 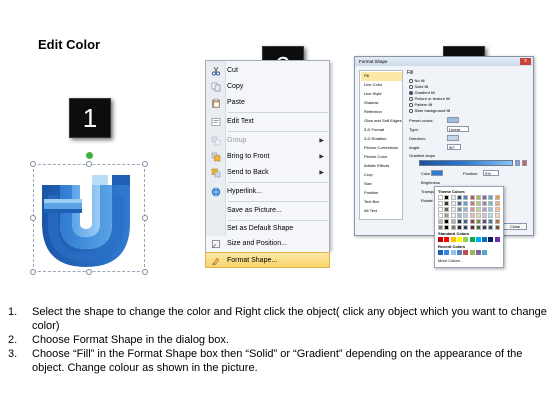 What do you see at coordinates (491, 173) in the screenshot?
I see `position-input: 0%` at bounding box center [491, 173].